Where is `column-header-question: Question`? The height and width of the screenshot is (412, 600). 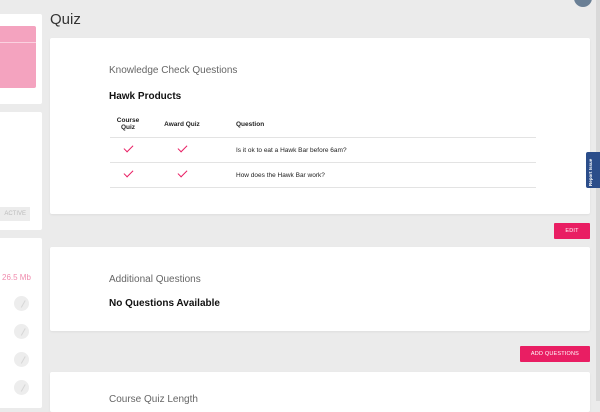
column-header-question: Question is located at coordinates (377, 124).